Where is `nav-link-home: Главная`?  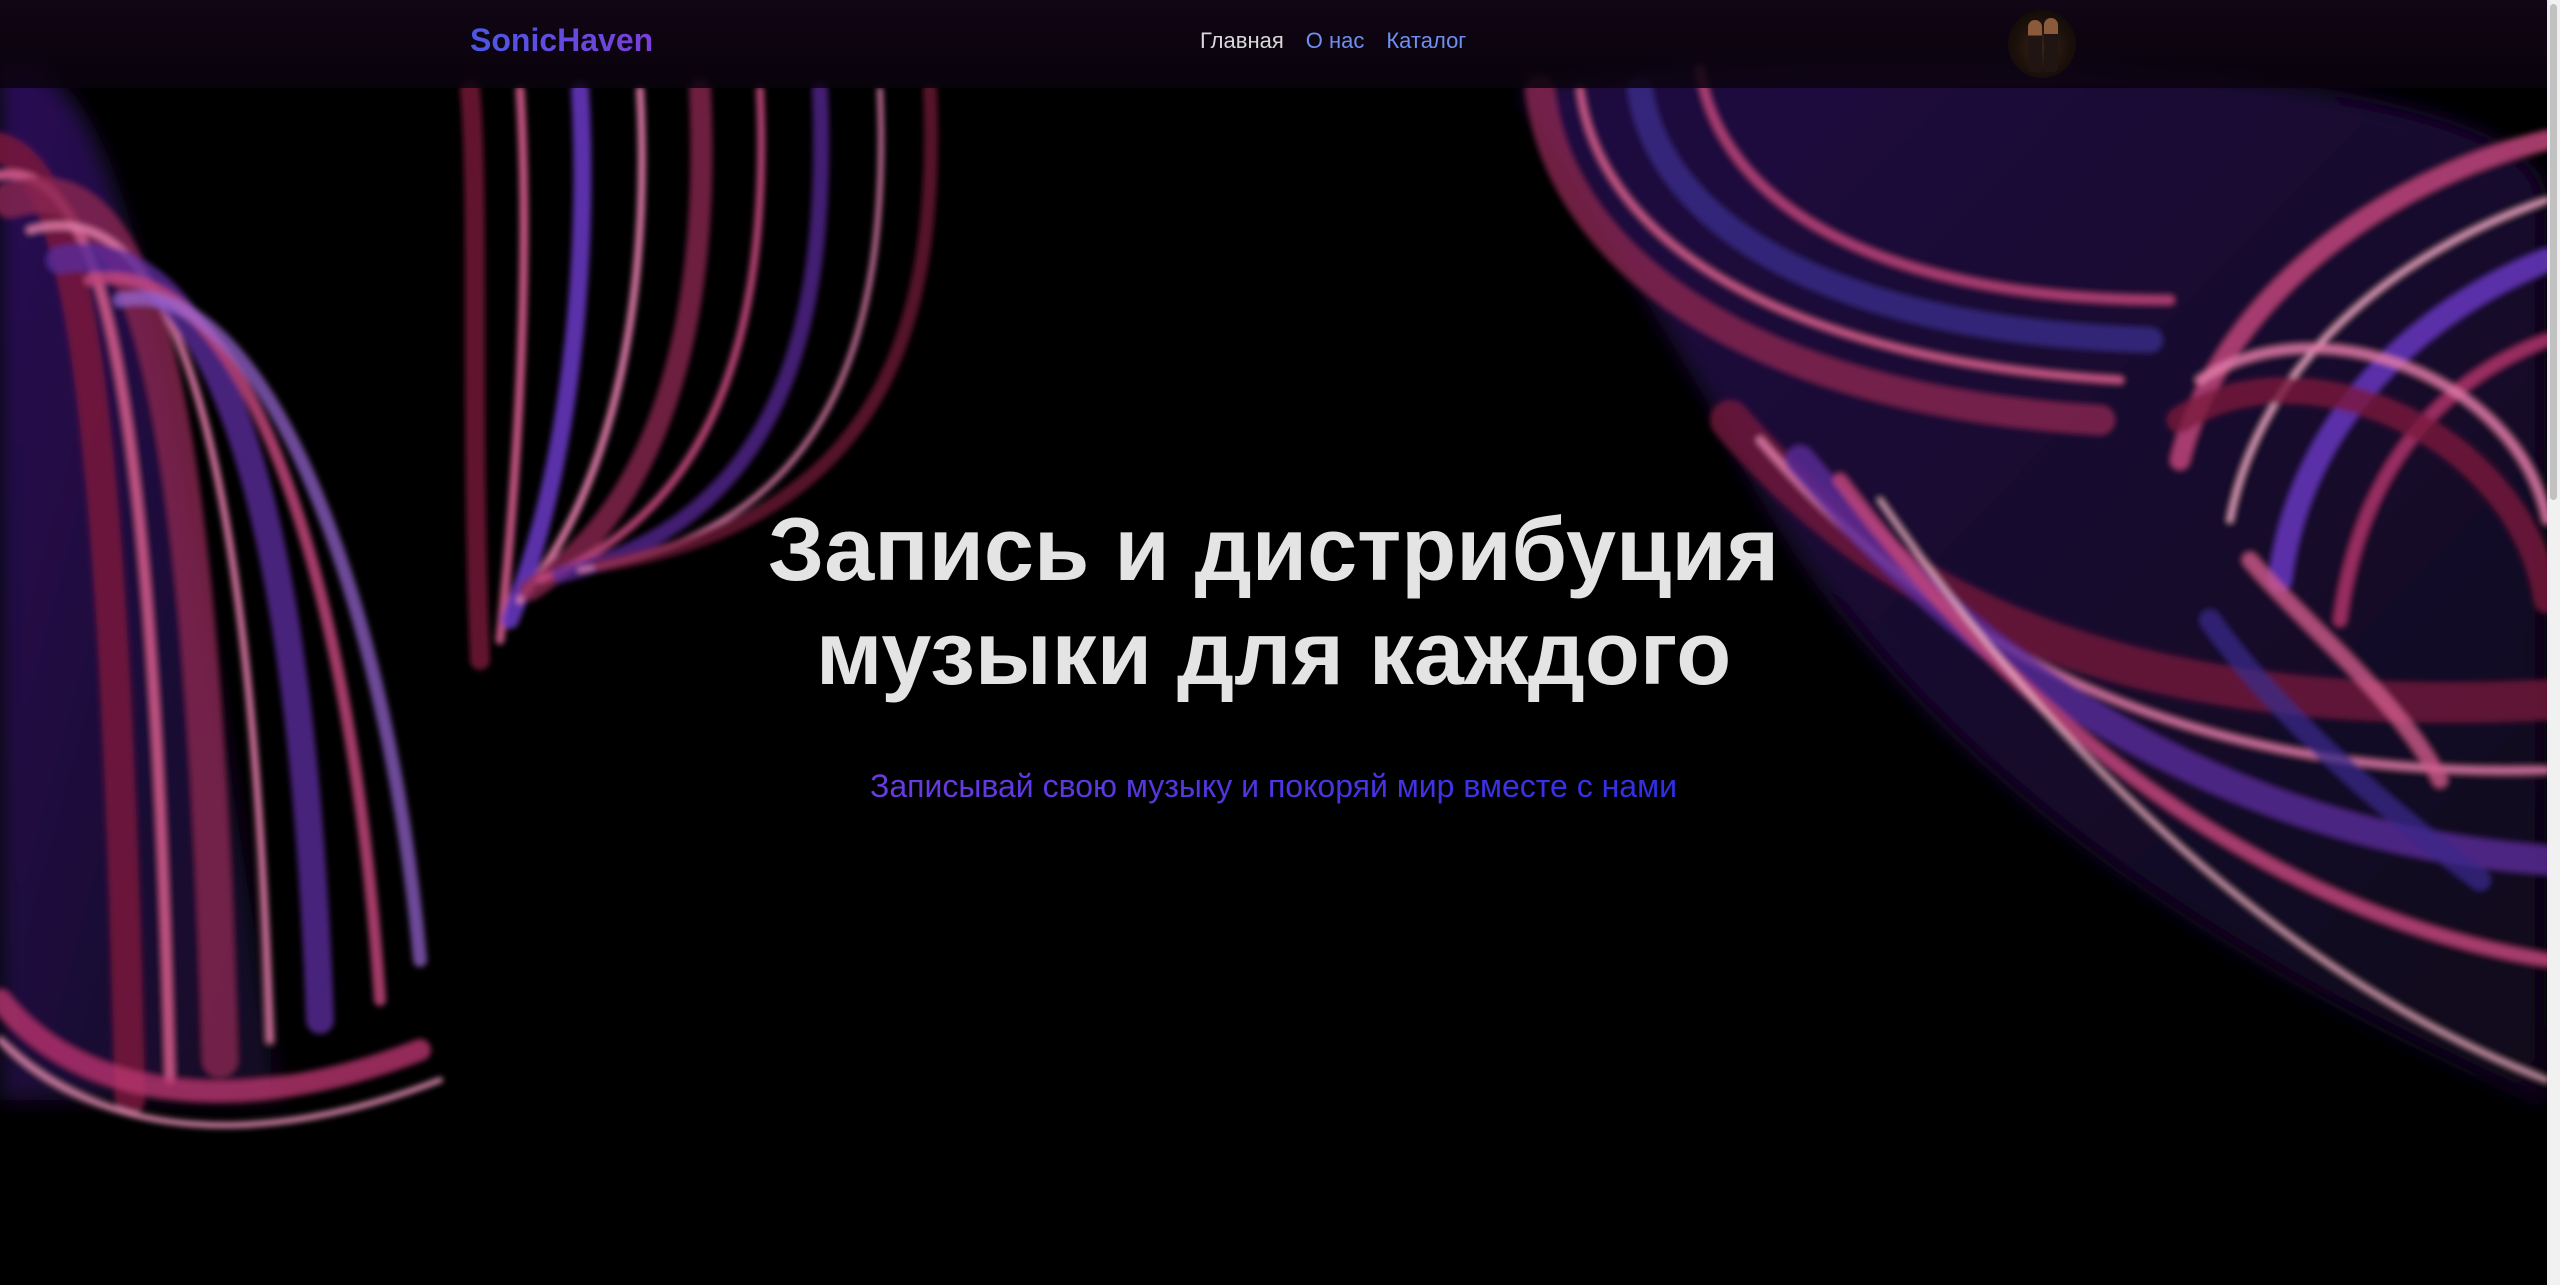
nav-link-home: Главная is located at coordinates (1242, 41).